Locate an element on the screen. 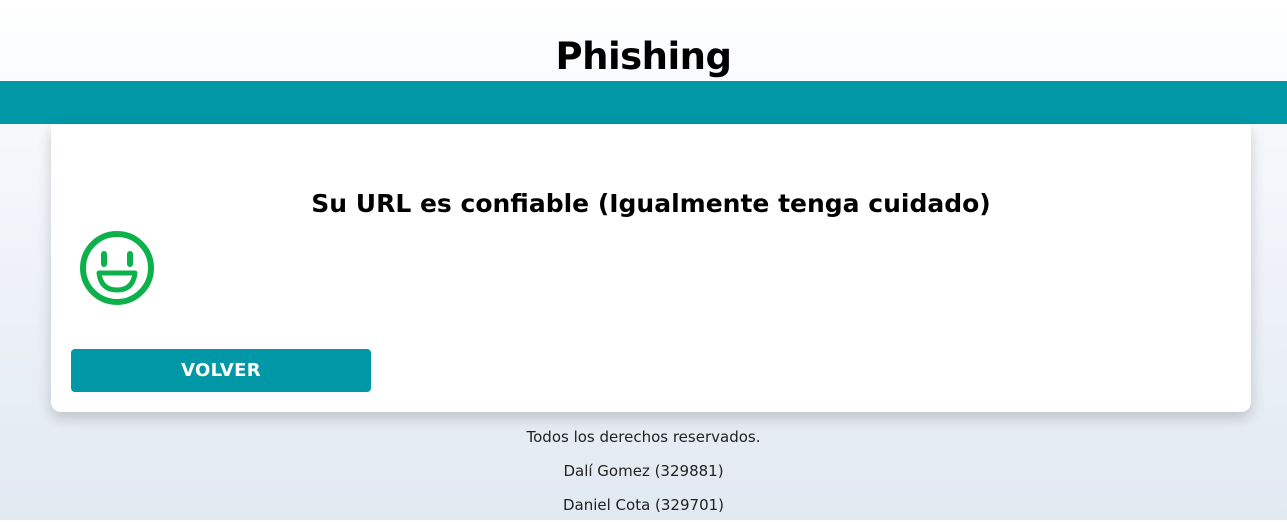 The width and height of the screenshot is (1287, 522). smile-icon is located at coordinates (117, 268).